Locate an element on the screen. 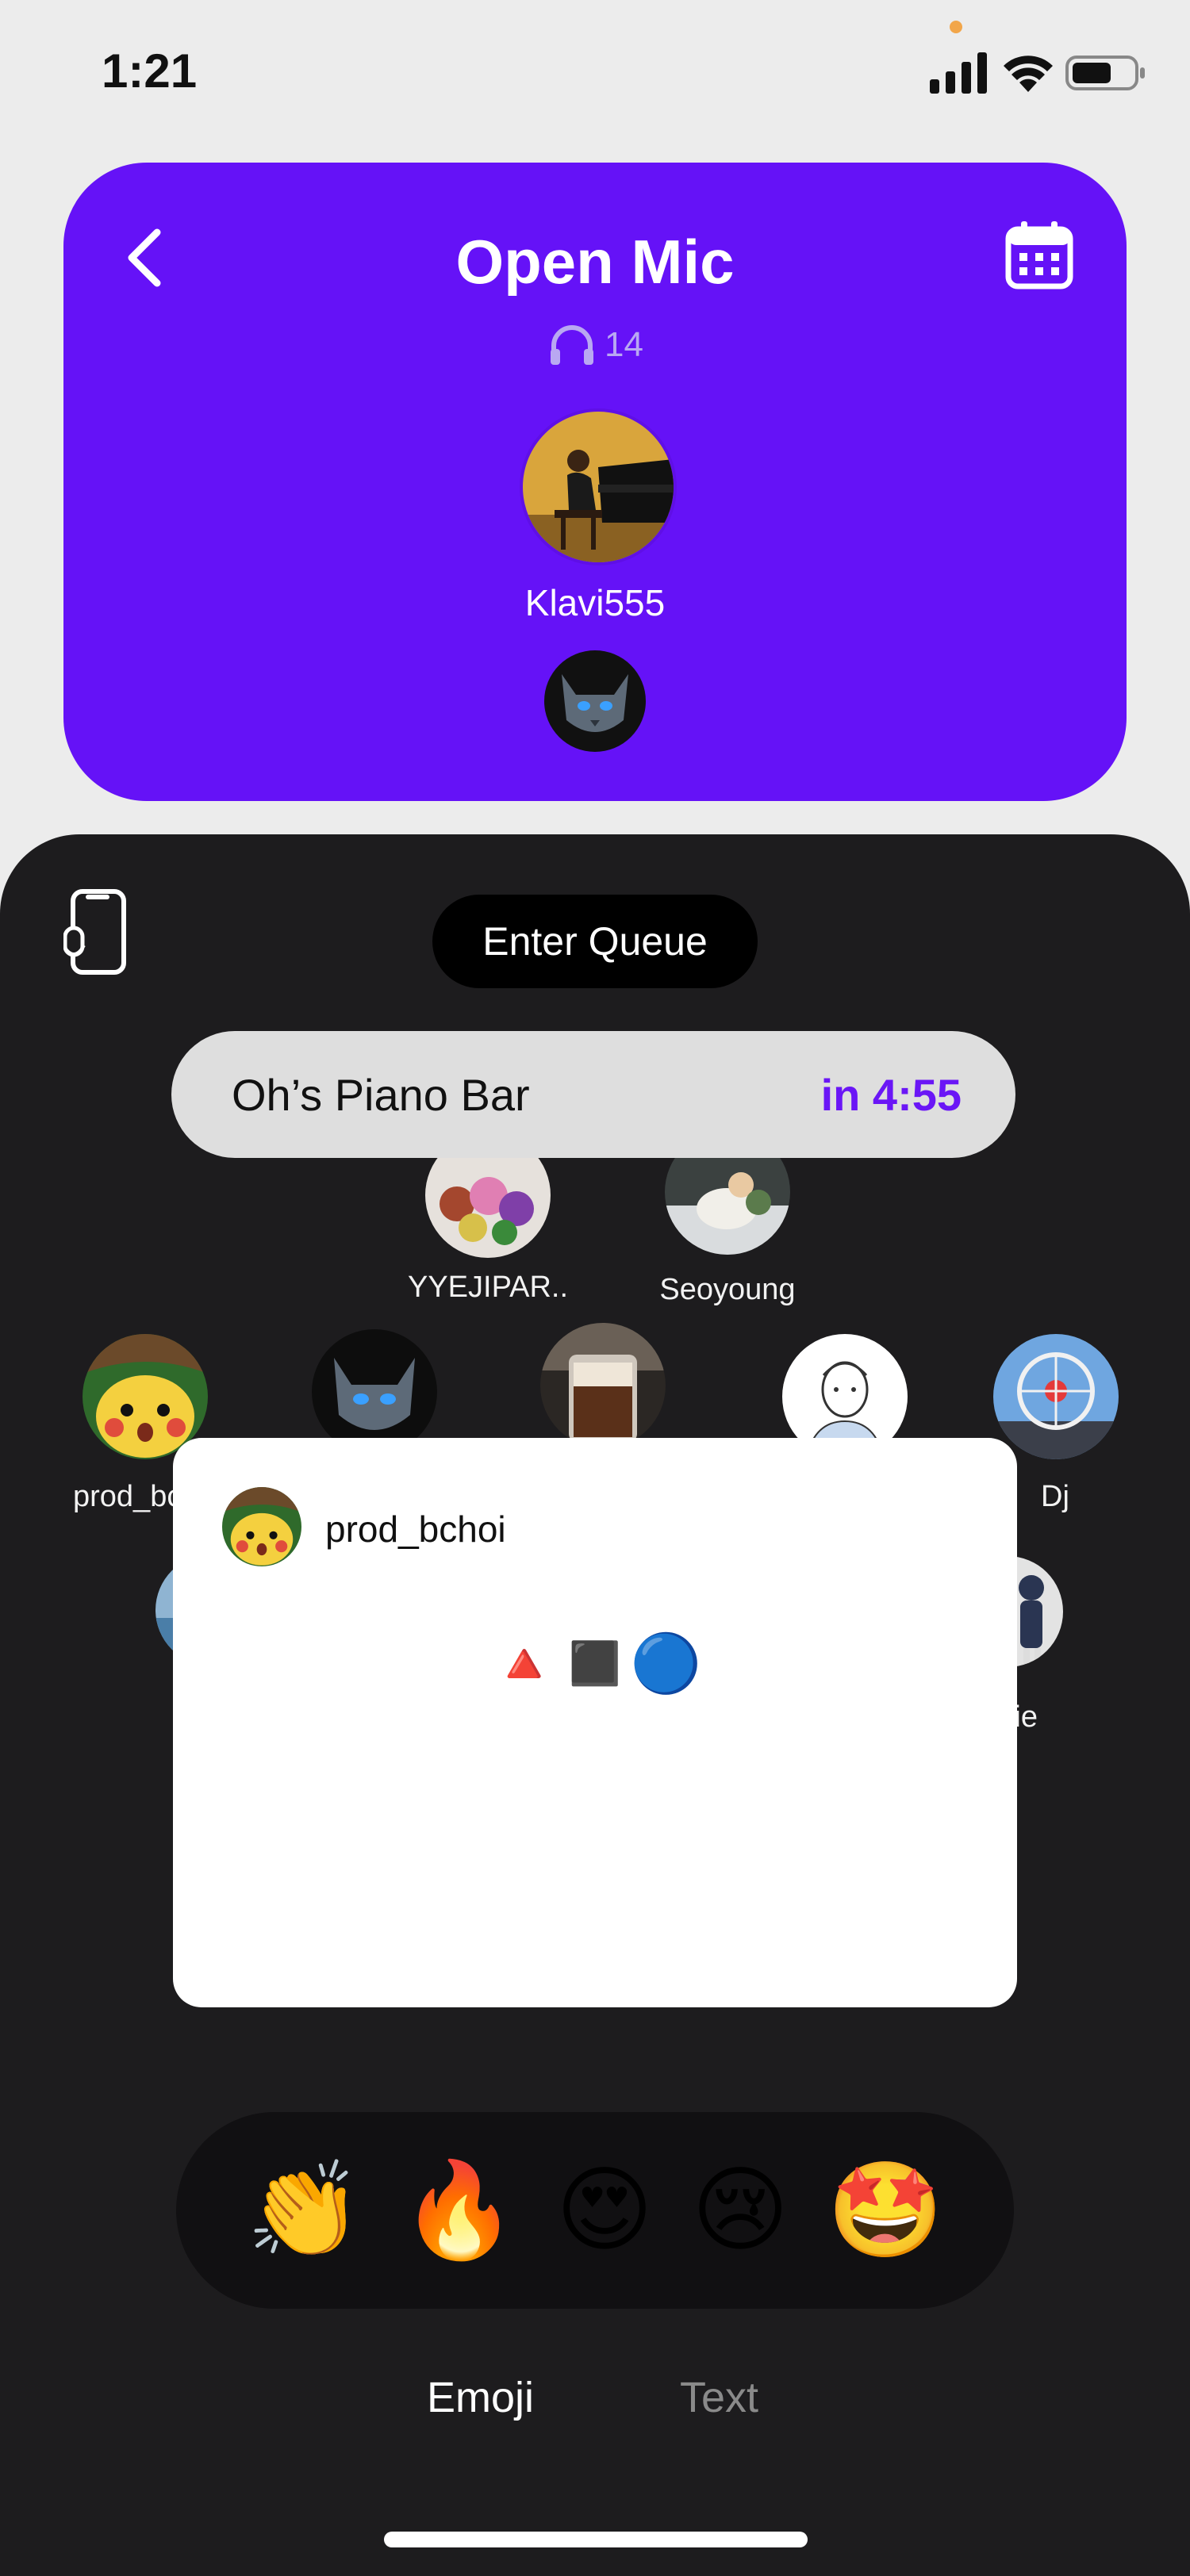 The image size is (1190, 2576). battery-icon is located at coordinates (1105, 73).